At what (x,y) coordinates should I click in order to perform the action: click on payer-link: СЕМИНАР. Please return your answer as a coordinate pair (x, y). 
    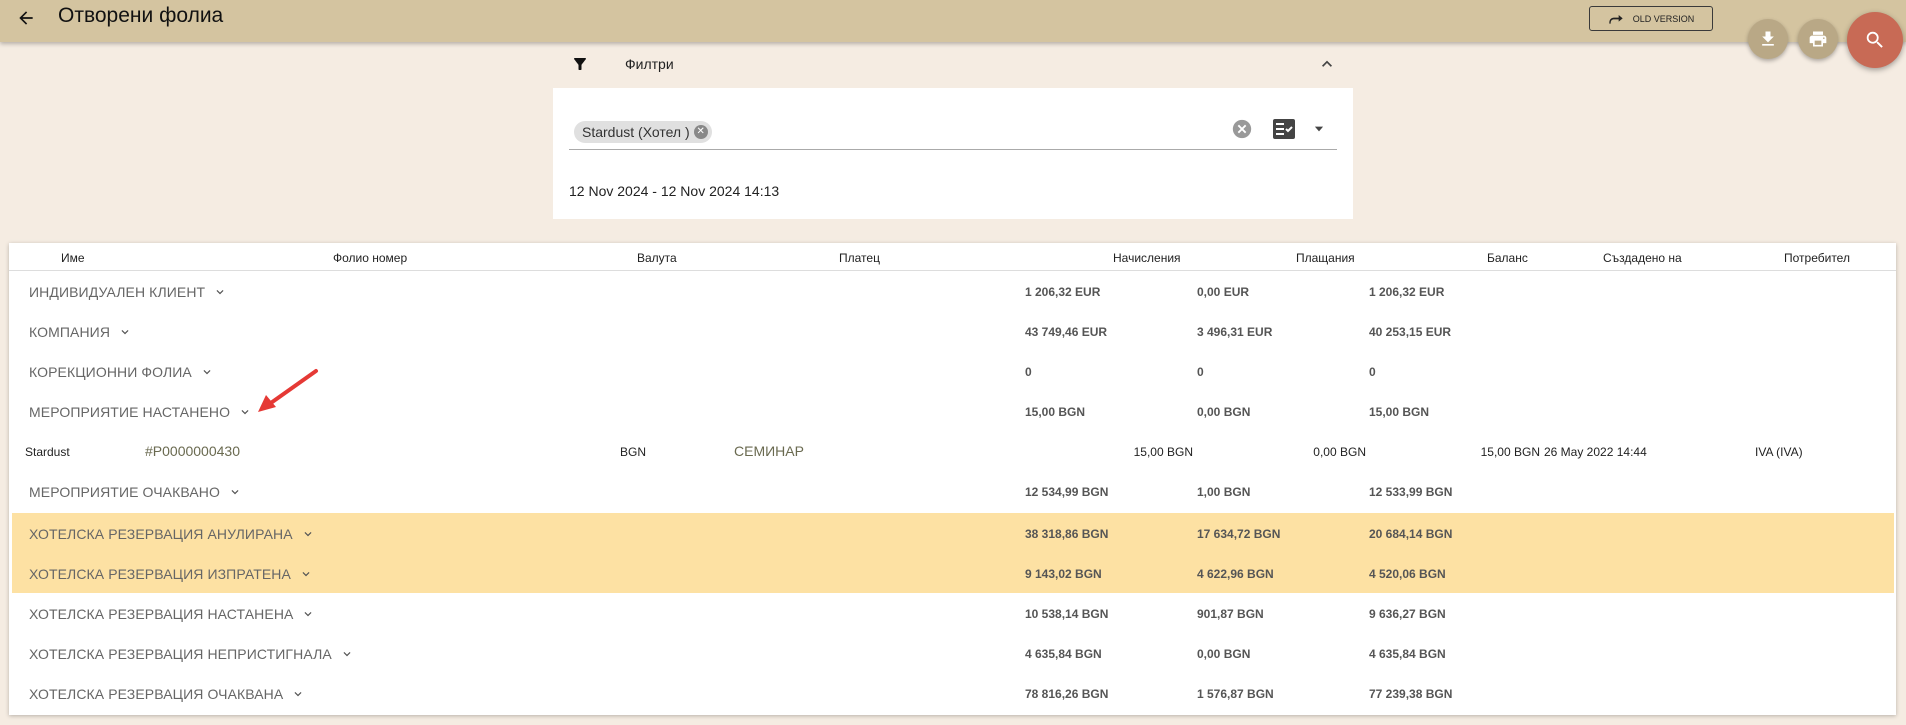
    Looking at the image, I should click on (769, 451).